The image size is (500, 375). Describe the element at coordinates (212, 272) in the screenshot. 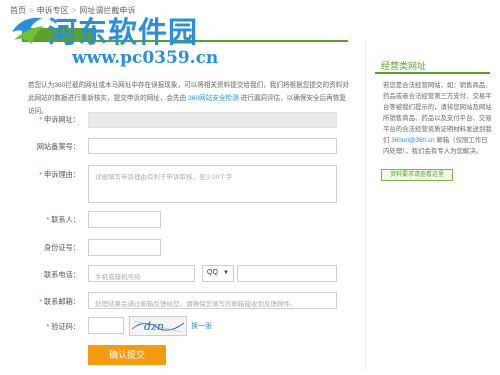

I see `contact-type-value: QQ` at that location.